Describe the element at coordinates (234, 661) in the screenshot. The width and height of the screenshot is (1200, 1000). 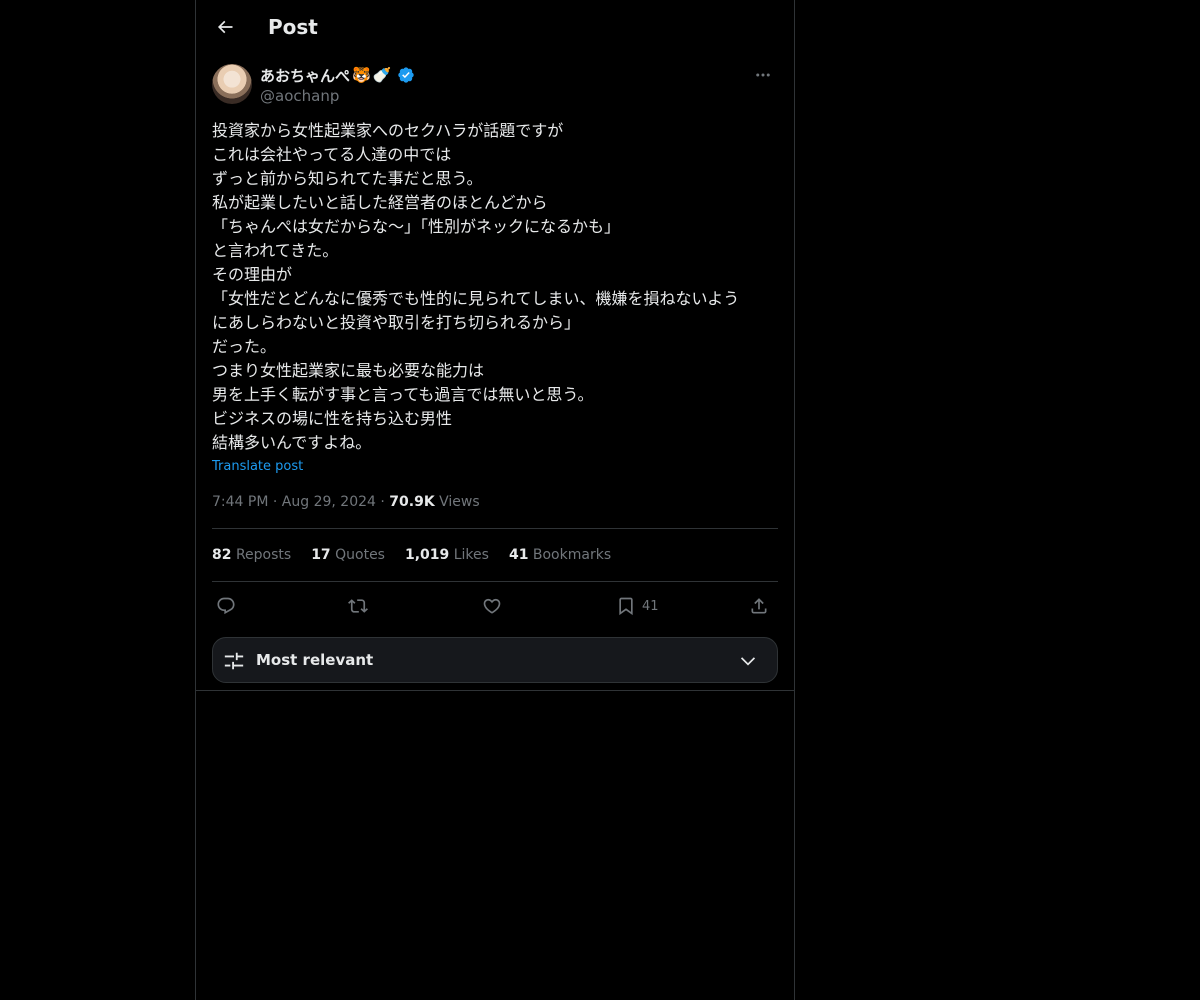
I see `sliders-icon` at that location.